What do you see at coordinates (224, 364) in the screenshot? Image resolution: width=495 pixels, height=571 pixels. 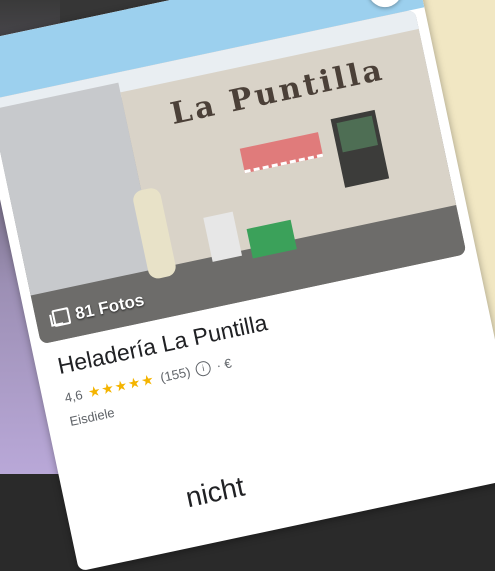 I see `price-level: · €` at bounding box center [224, 364].